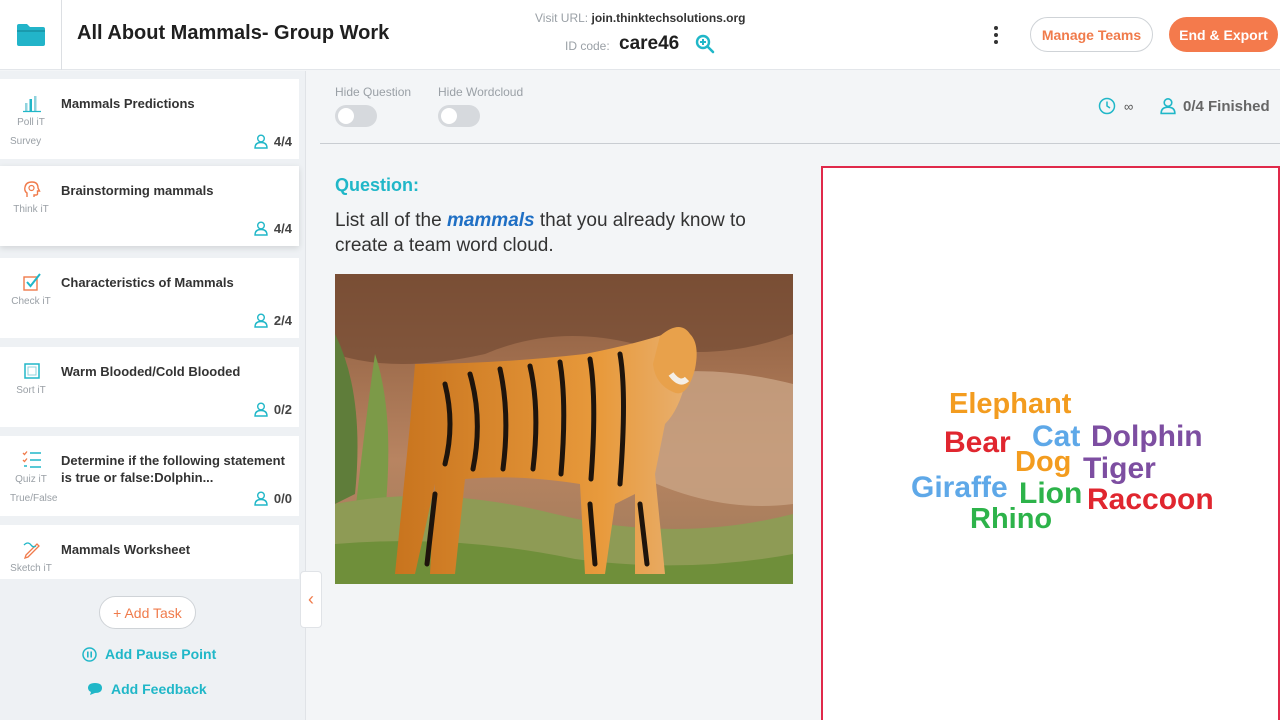 The image size is (1280, 720). What do you see at coordinates (377, 185) in the screenshot?
I see `question-label: Question:` at bounding box center [377, 185].